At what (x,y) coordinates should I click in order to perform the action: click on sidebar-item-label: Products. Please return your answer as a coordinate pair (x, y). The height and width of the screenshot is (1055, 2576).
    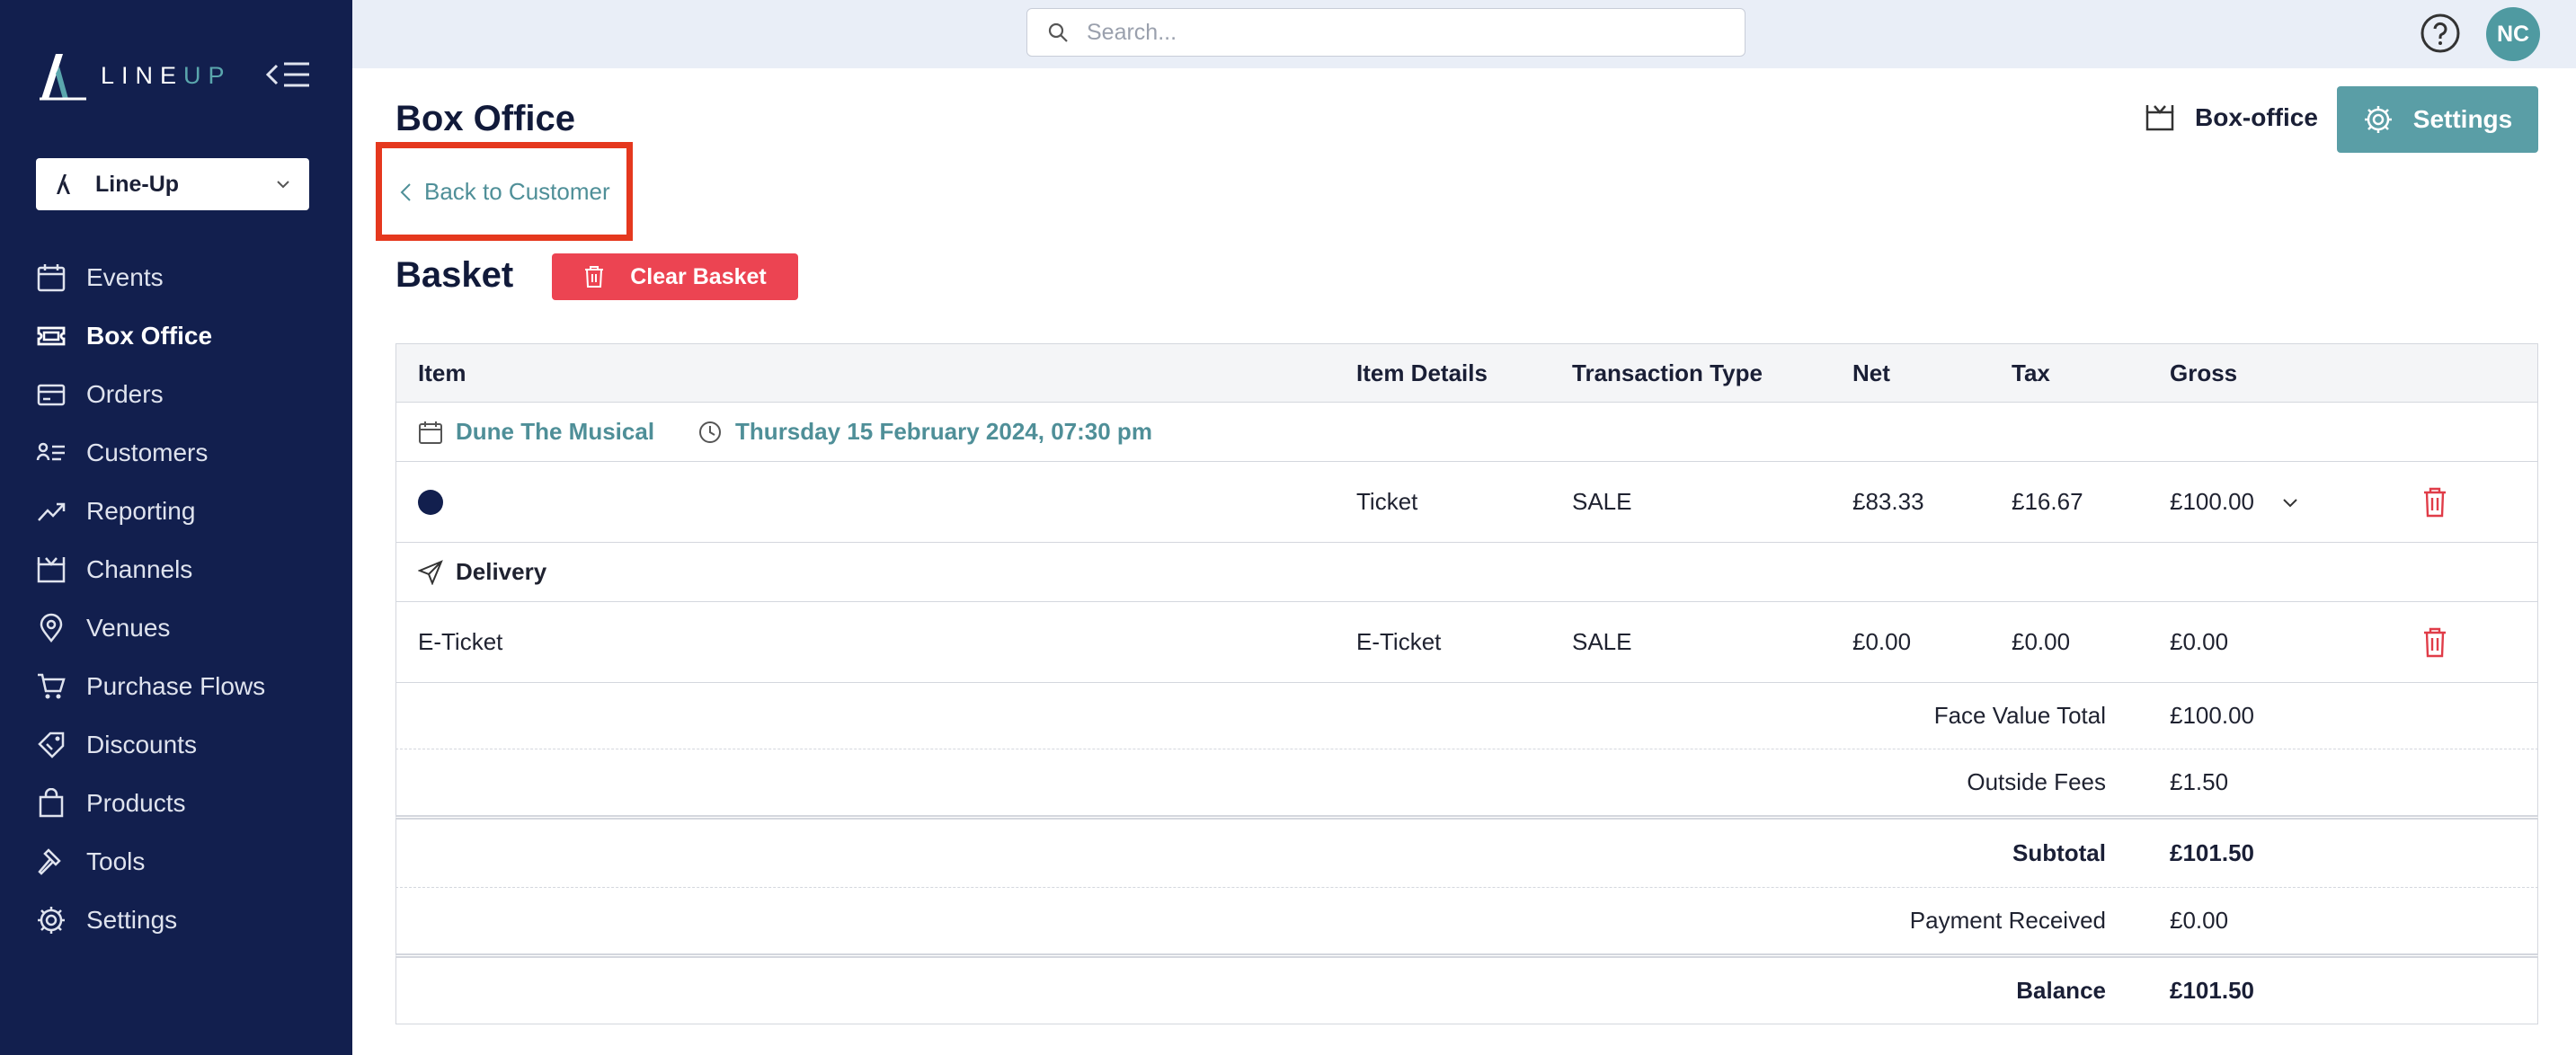
    Looking at the image, I should click on (136, 802).